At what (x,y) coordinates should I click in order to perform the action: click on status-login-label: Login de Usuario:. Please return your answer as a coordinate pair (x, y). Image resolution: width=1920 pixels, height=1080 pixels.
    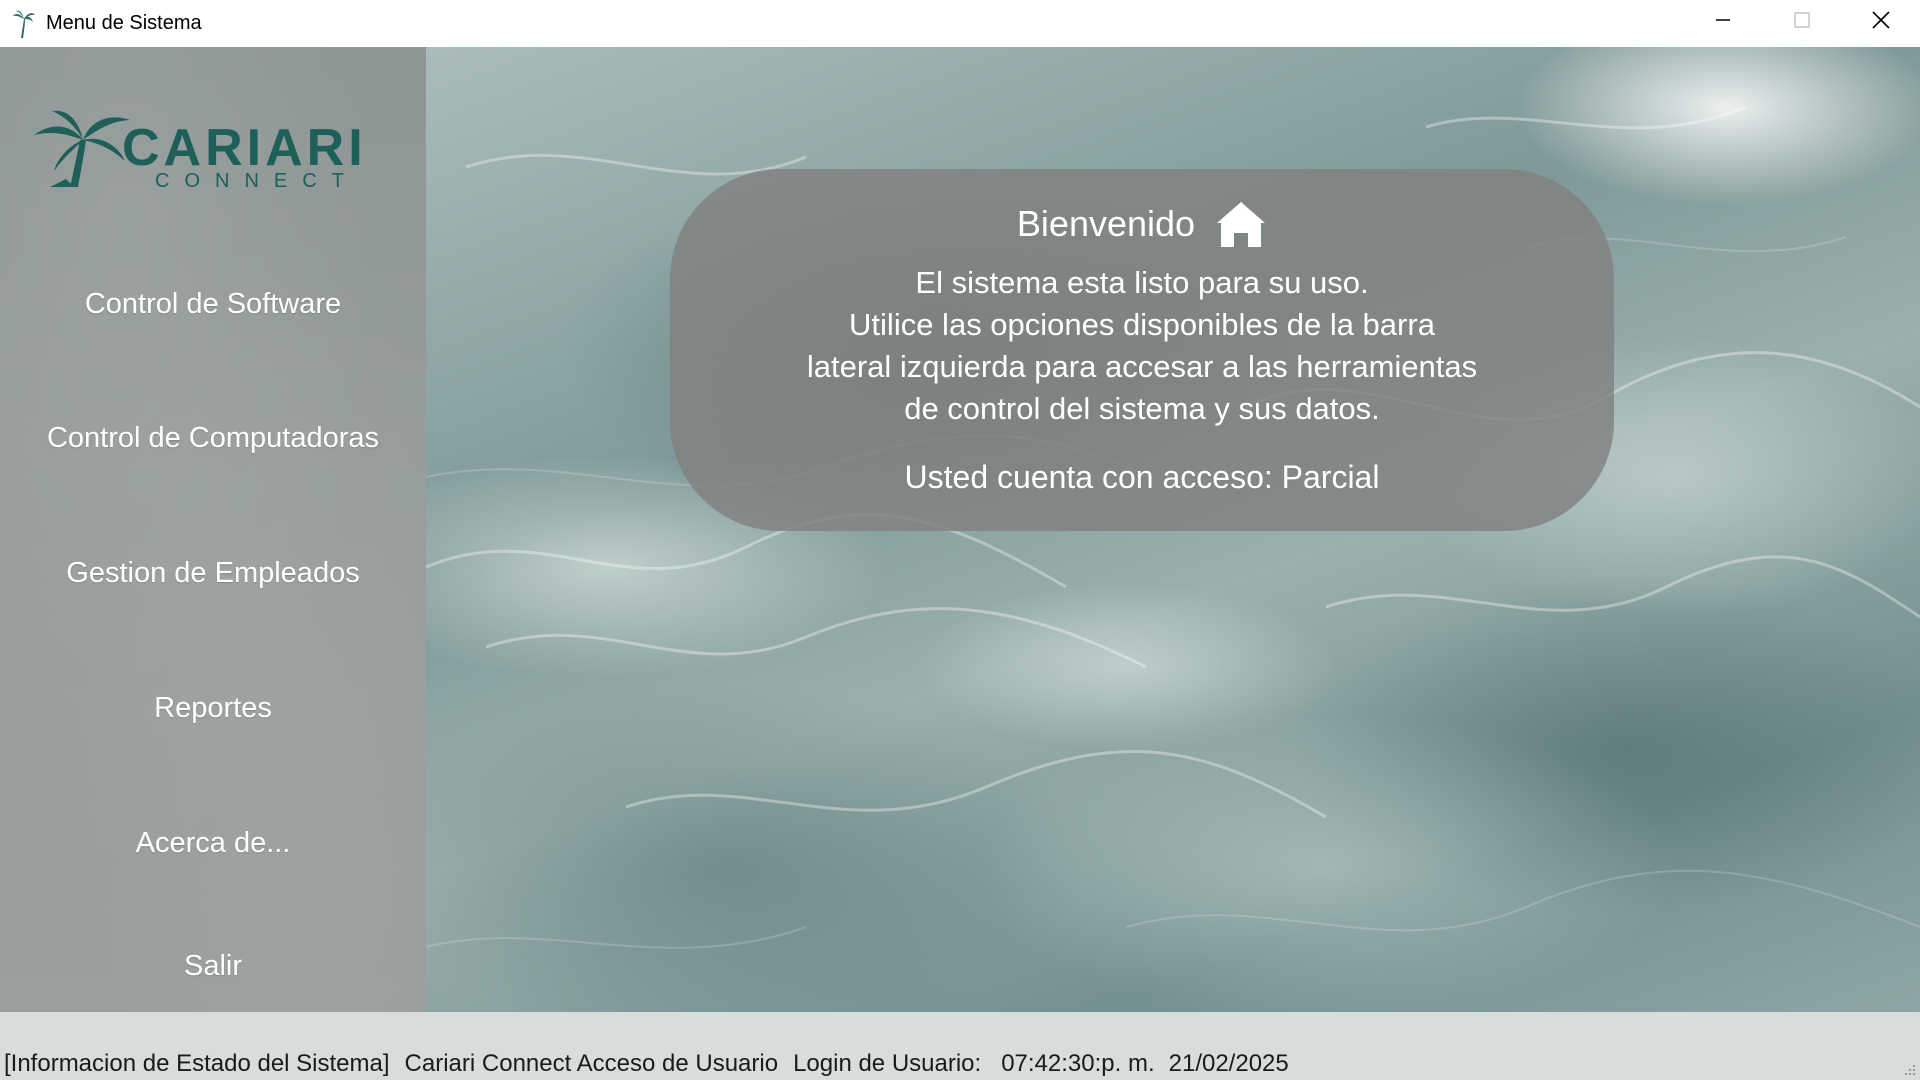
    Looking at the image, I should click on (887, 1063).